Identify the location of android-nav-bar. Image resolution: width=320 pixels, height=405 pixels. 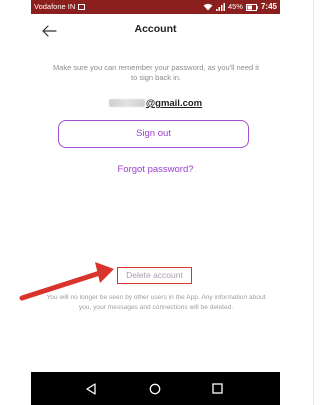
(155, 388).